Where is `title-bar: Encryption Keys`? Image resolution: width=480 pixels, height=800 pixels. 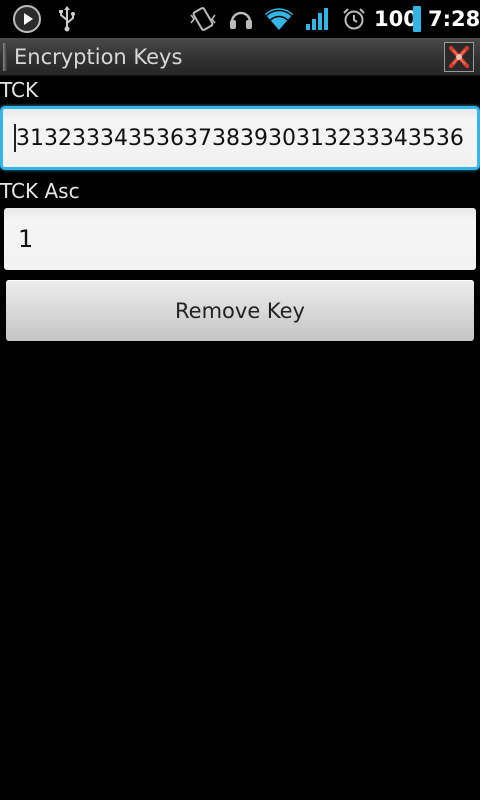 title-bar: Encryption Keys is located at coordinates (240, 57).